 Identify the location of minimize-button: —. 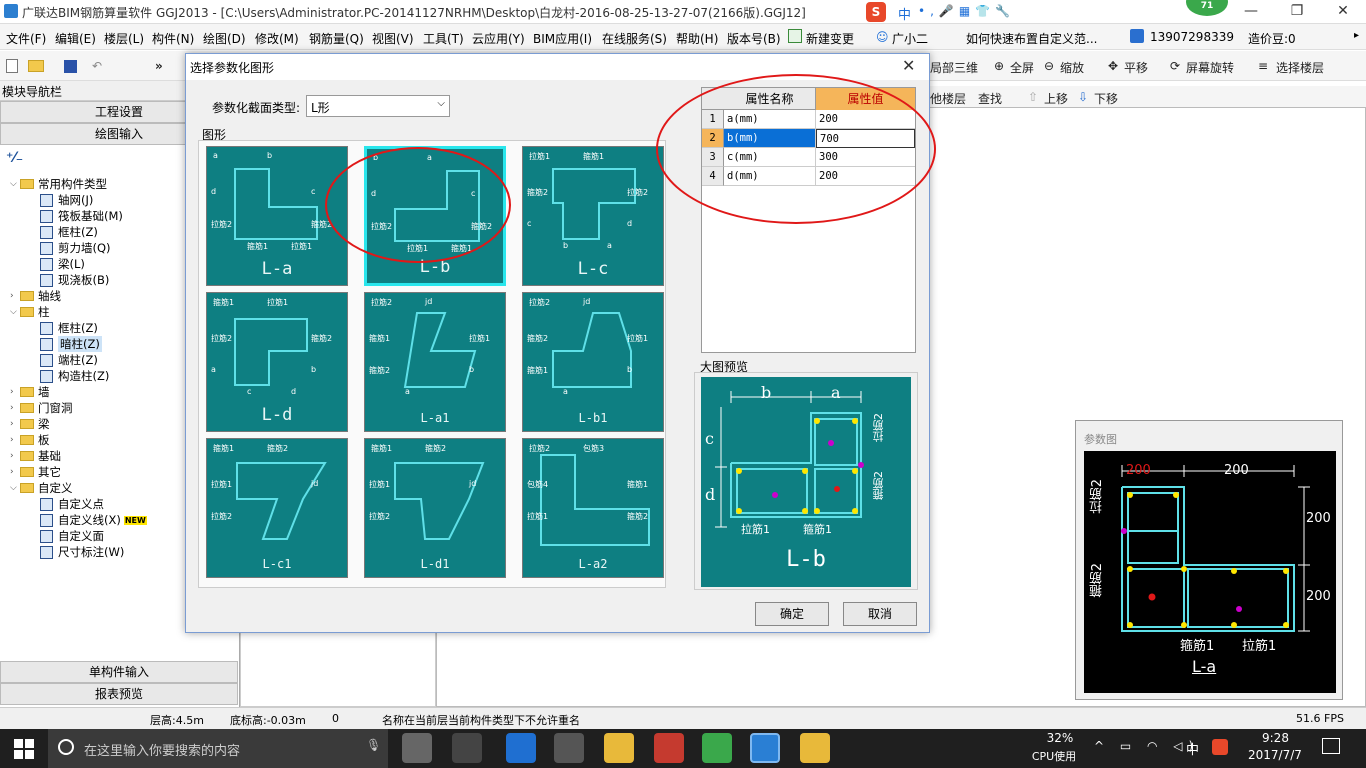
(1251, 12).